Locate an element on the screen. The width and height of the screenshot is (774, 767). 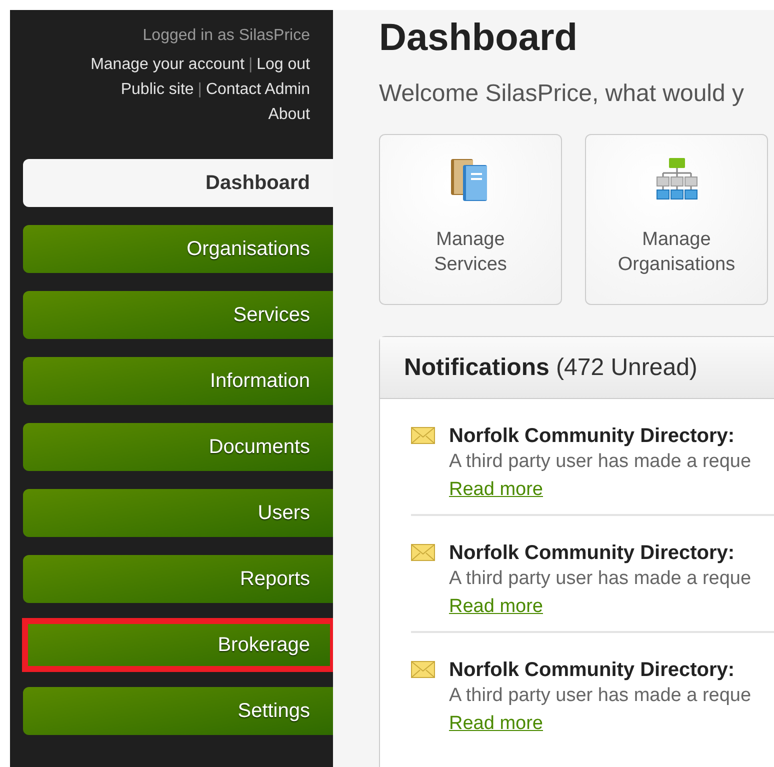
dashboard-tile: Manage Organisations is located at coordinates (676, 219).